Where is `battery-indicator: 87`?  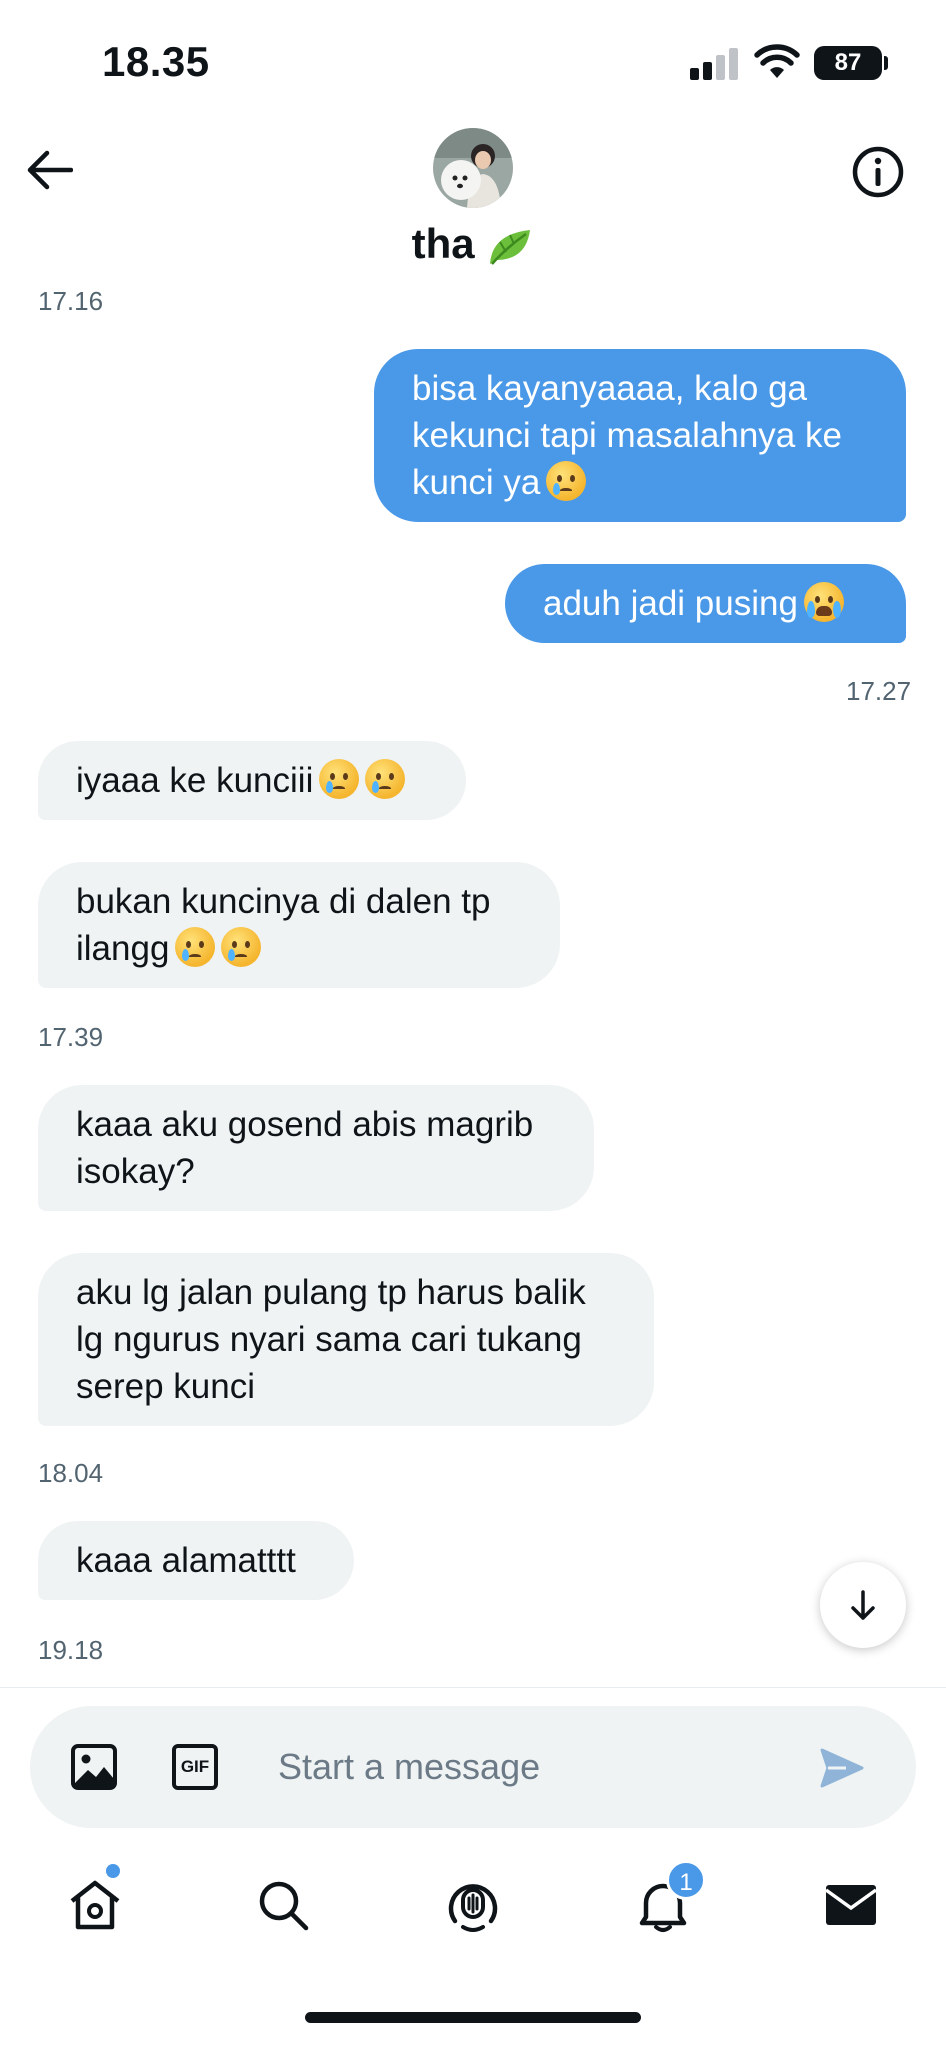 battery-indicator: 87 is located at coordinates (848, 63).